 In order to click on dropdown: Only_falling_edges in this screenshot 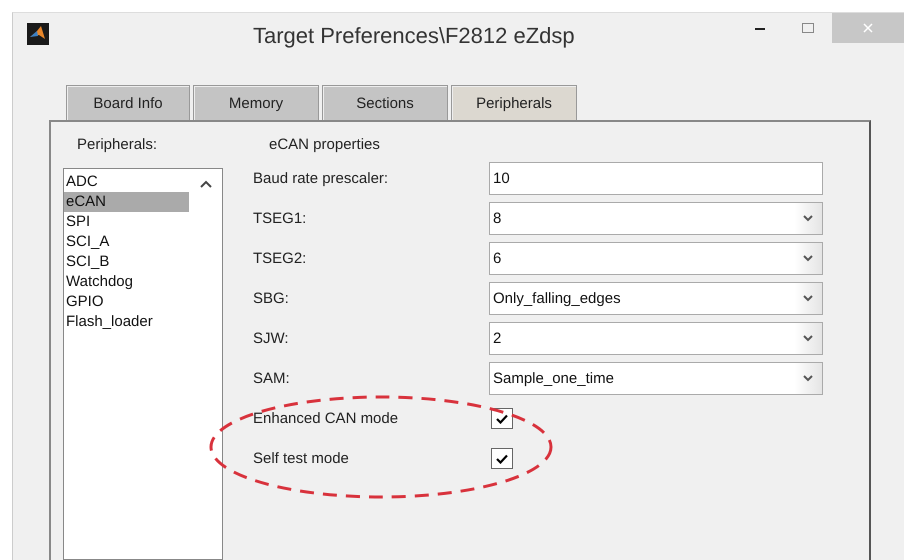, I will do `click(656, 298)`.